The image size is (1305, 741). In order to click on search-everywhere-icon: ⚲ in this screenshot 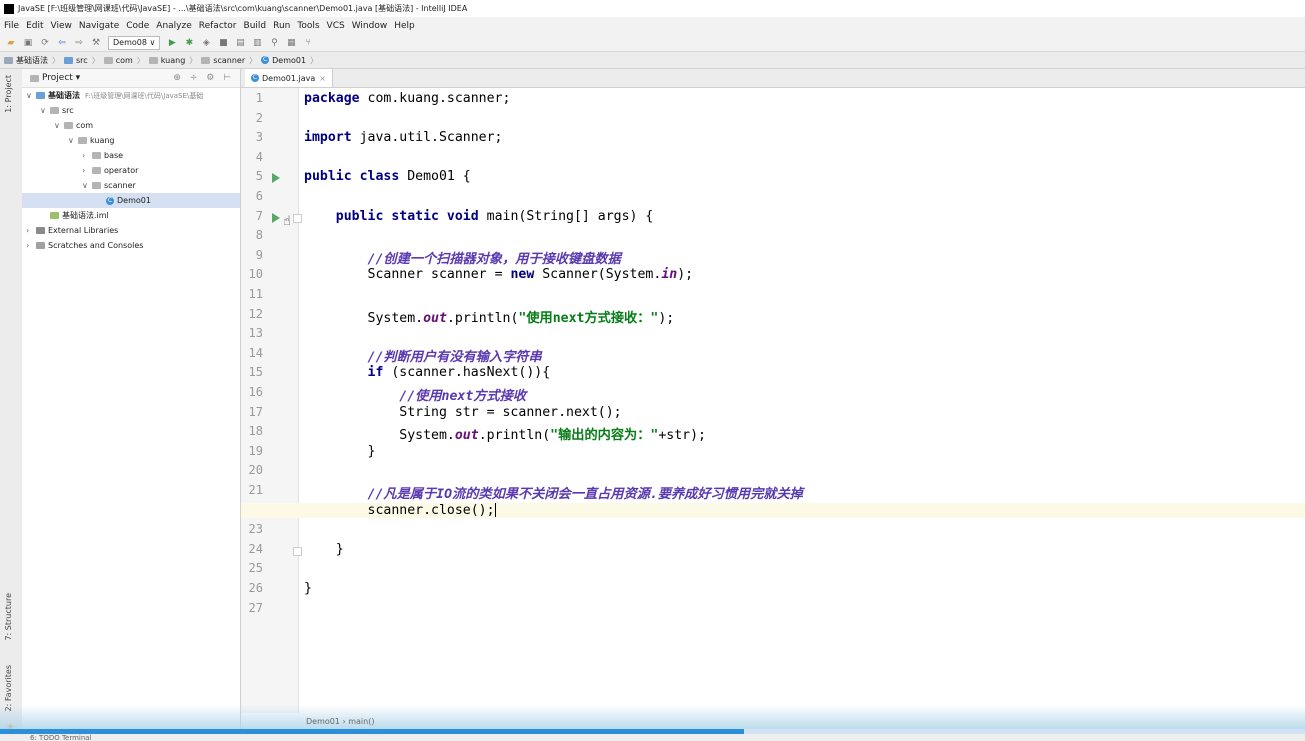, I will do `click(274, 43)`.